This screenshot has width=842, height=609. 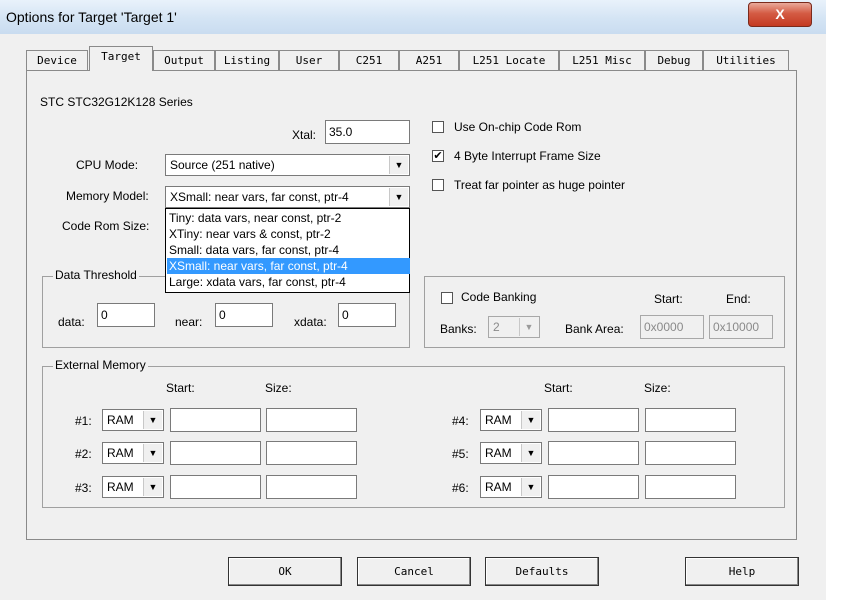 What do you see at coordinates (244, 315) in the screenshot?
I see `data-threshold-near-input: 0` at bounding box center [244, 315].